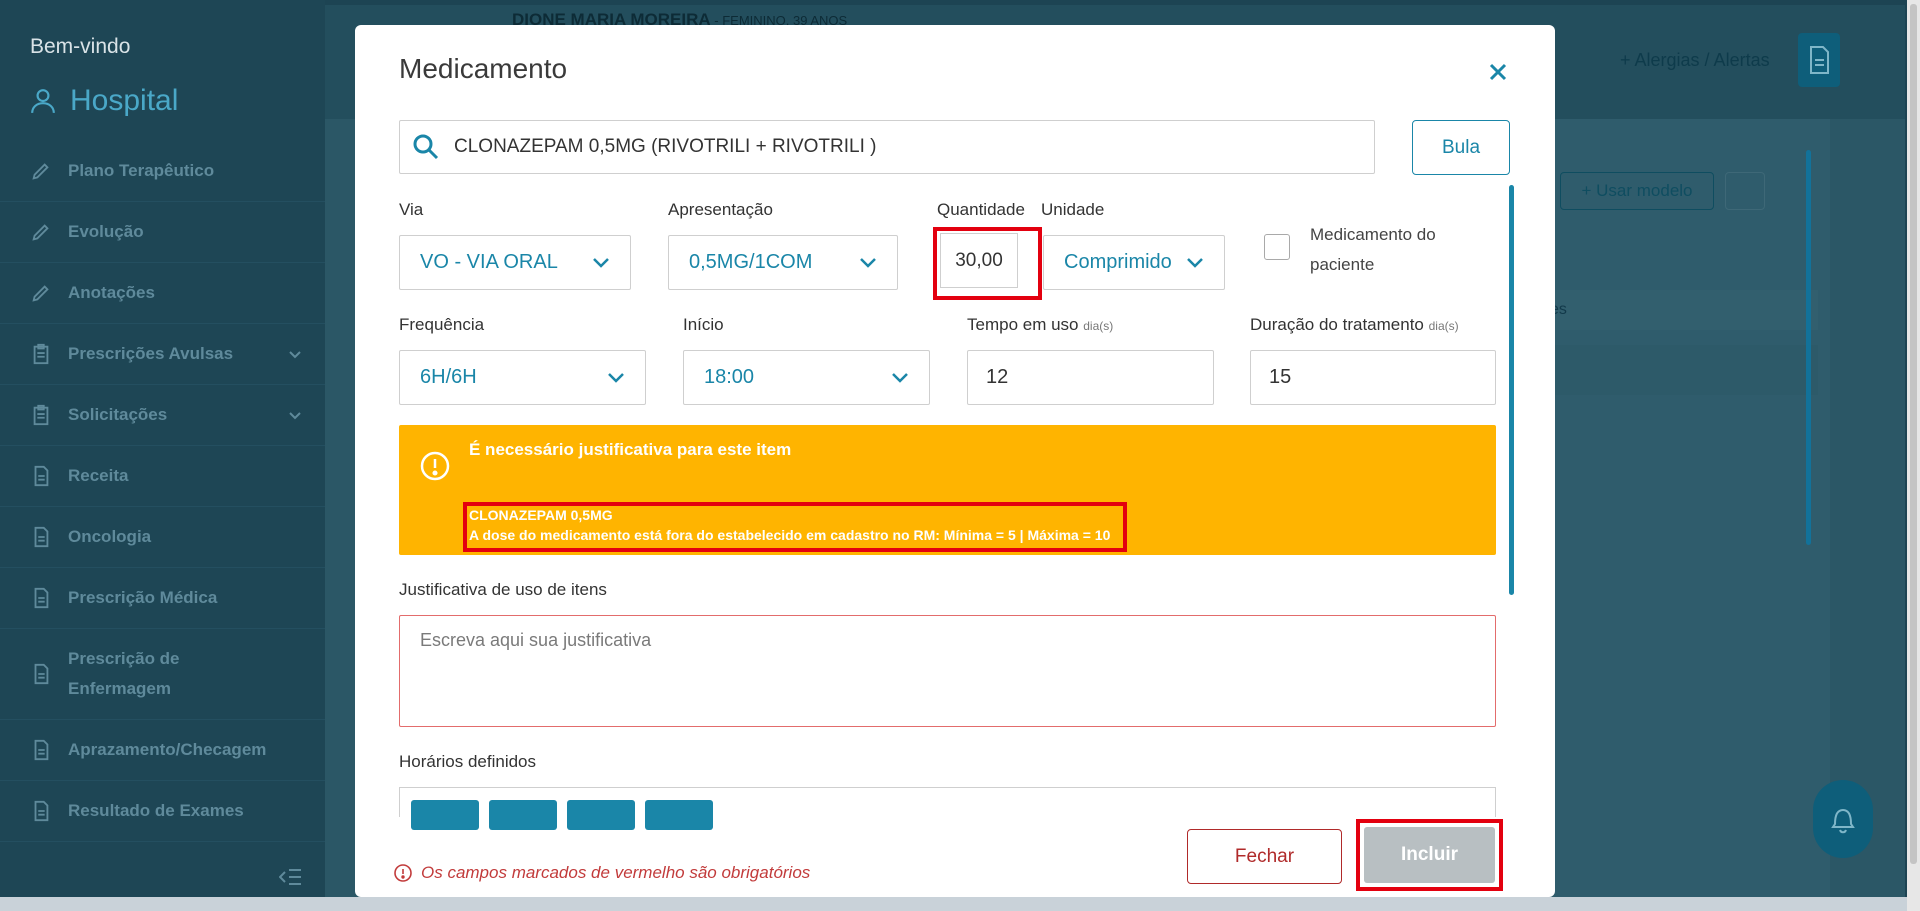  I want to click on document-button, so click(1819, 60).